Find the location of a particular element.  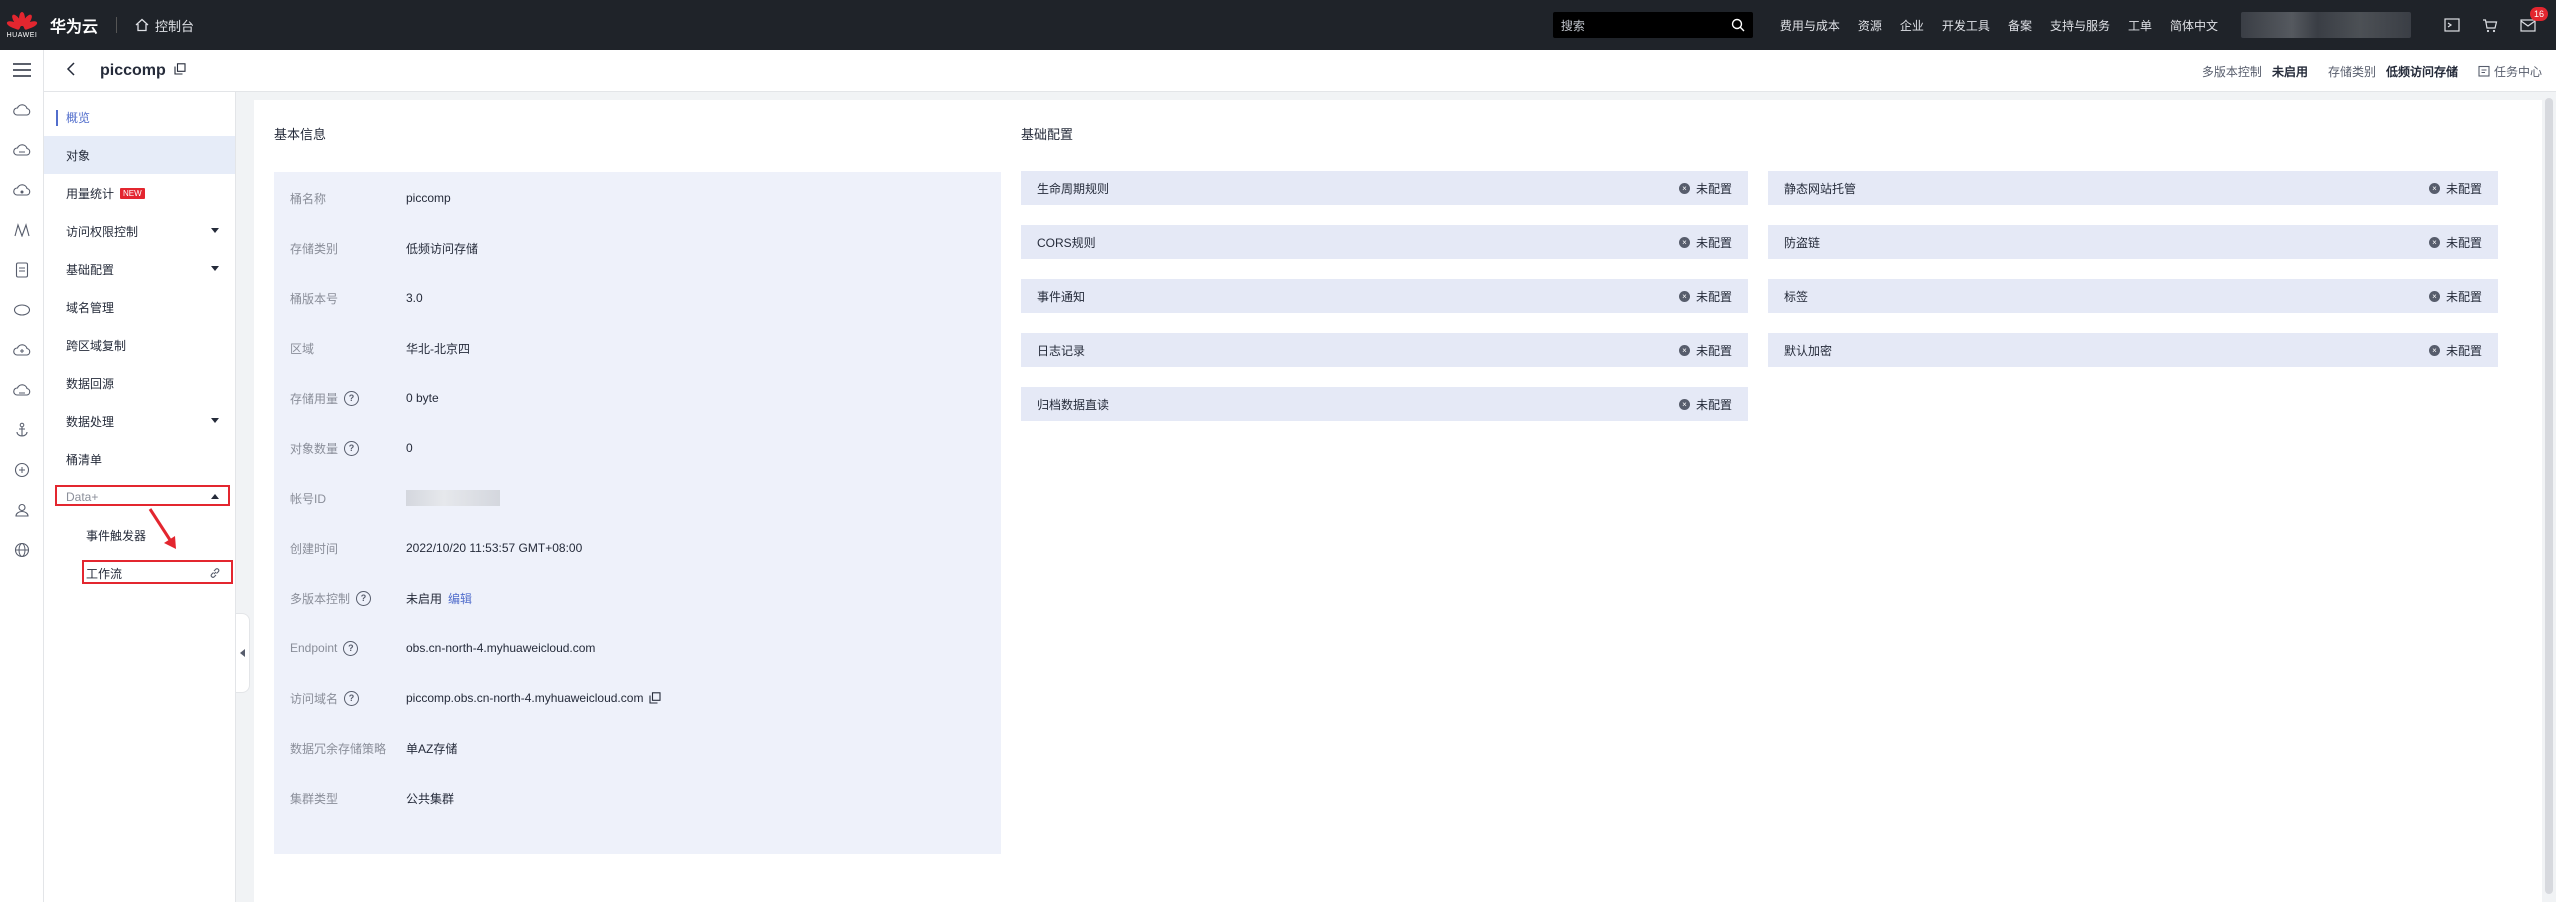

sidebar-item-overview: 概览 is located at coordinates (139, 117).